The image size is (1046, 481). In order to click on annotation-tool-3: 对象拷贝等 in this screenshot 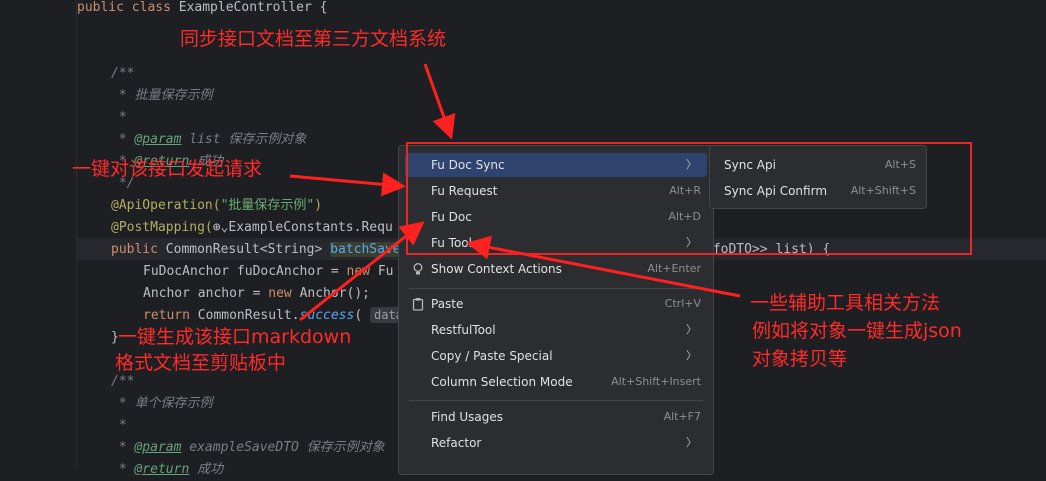, I will do `click(800, 359)`.